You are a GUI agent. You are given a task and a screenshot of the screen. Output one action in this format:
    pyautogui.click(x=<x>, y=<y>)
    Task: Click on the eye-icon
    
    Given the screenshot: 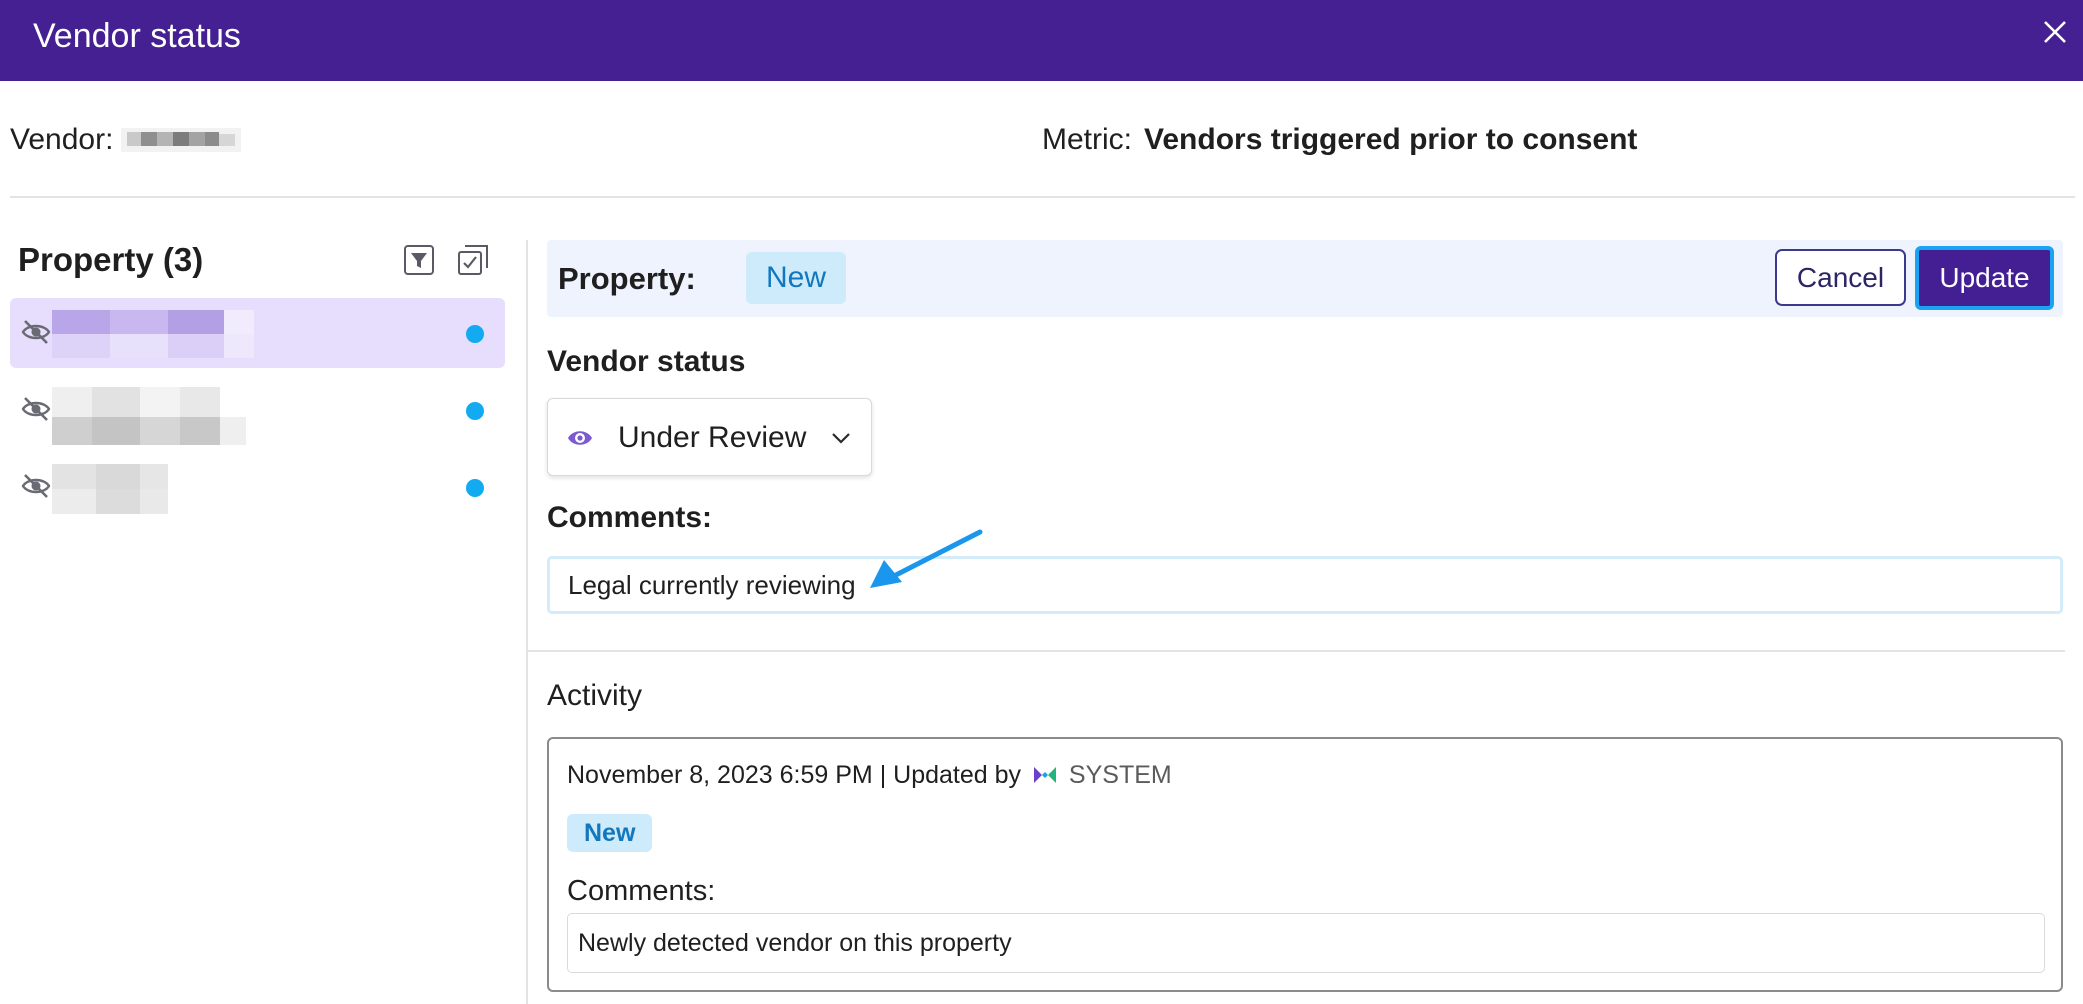 What is the action you would take?
    pyautogui.click(x=580, y=438)
    